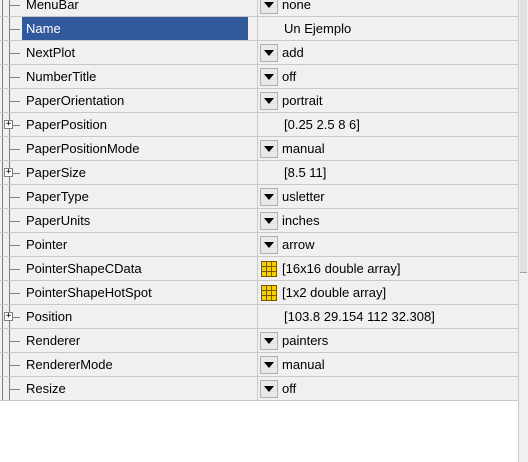  What do you see at coordinates (61, 76) in the screenshot?
I see `property-name: NumberTitle` at bounding box center [61, 76].